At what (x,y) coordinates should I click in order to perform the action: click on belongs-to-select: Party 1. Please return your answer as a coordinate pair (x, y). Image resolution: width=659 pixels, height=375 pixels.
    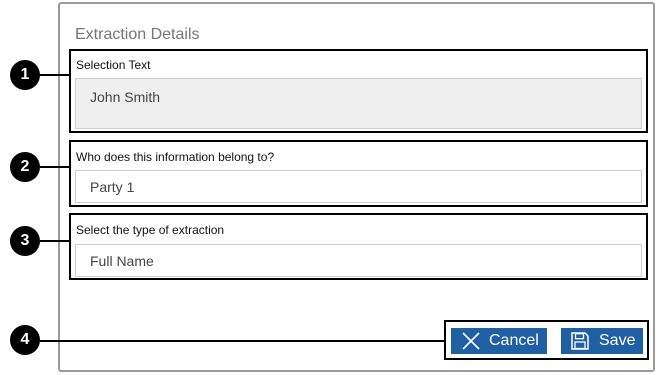
    Looking at the image, I should click on (358, 186).